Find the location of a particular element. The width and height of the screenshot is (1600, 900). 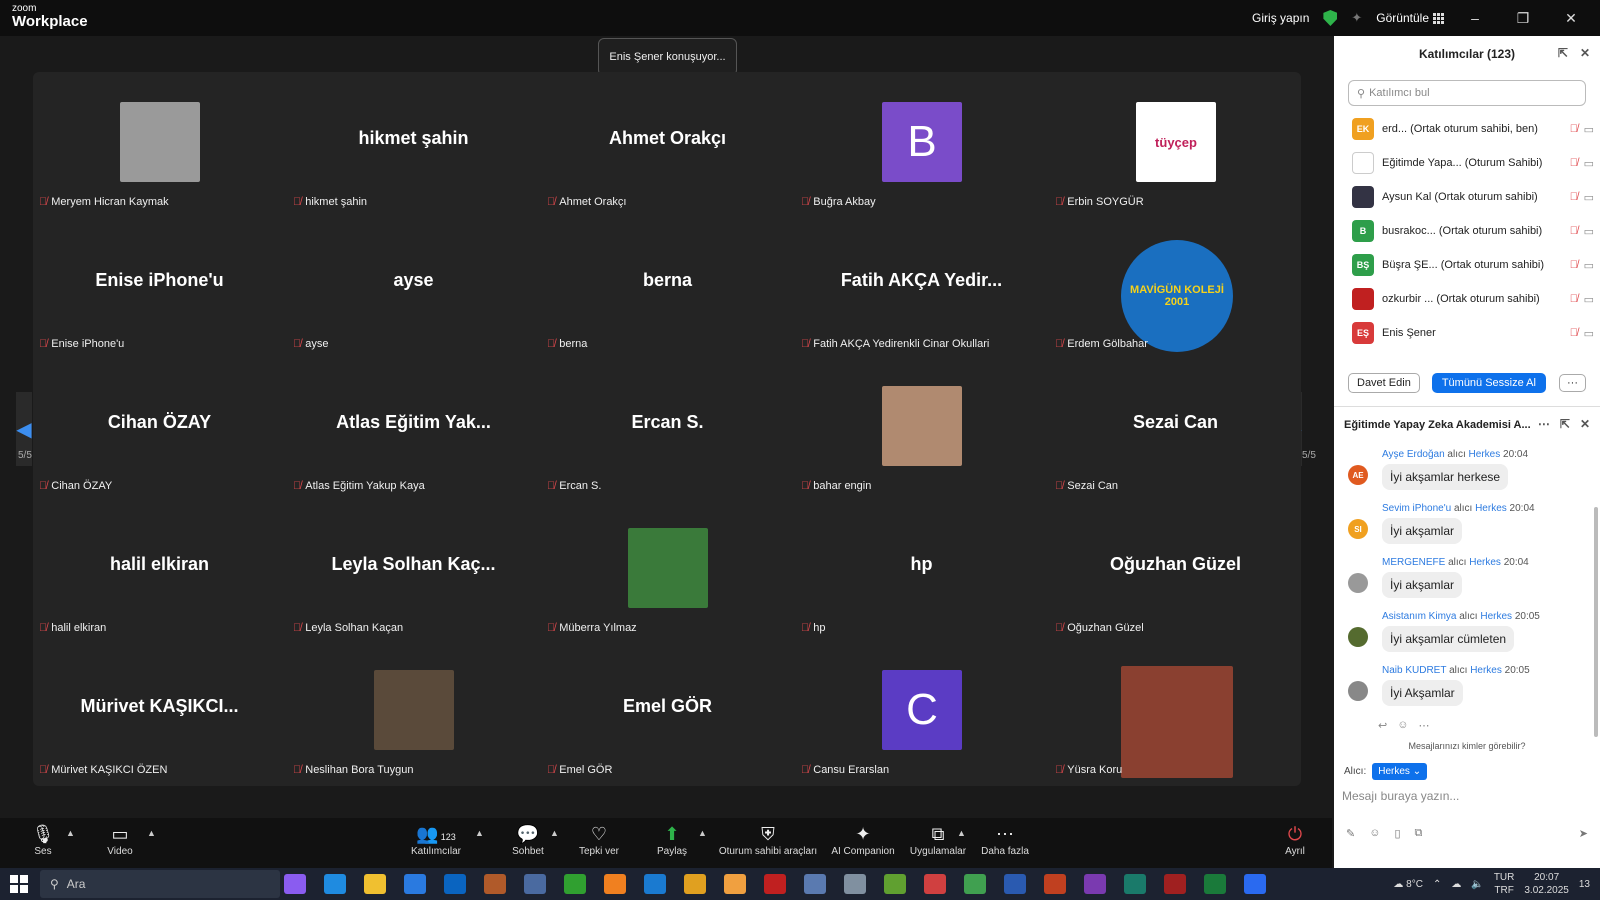

video-tile: 🎙̸ Yüsra Koru is located at coordinates (1175, 711).